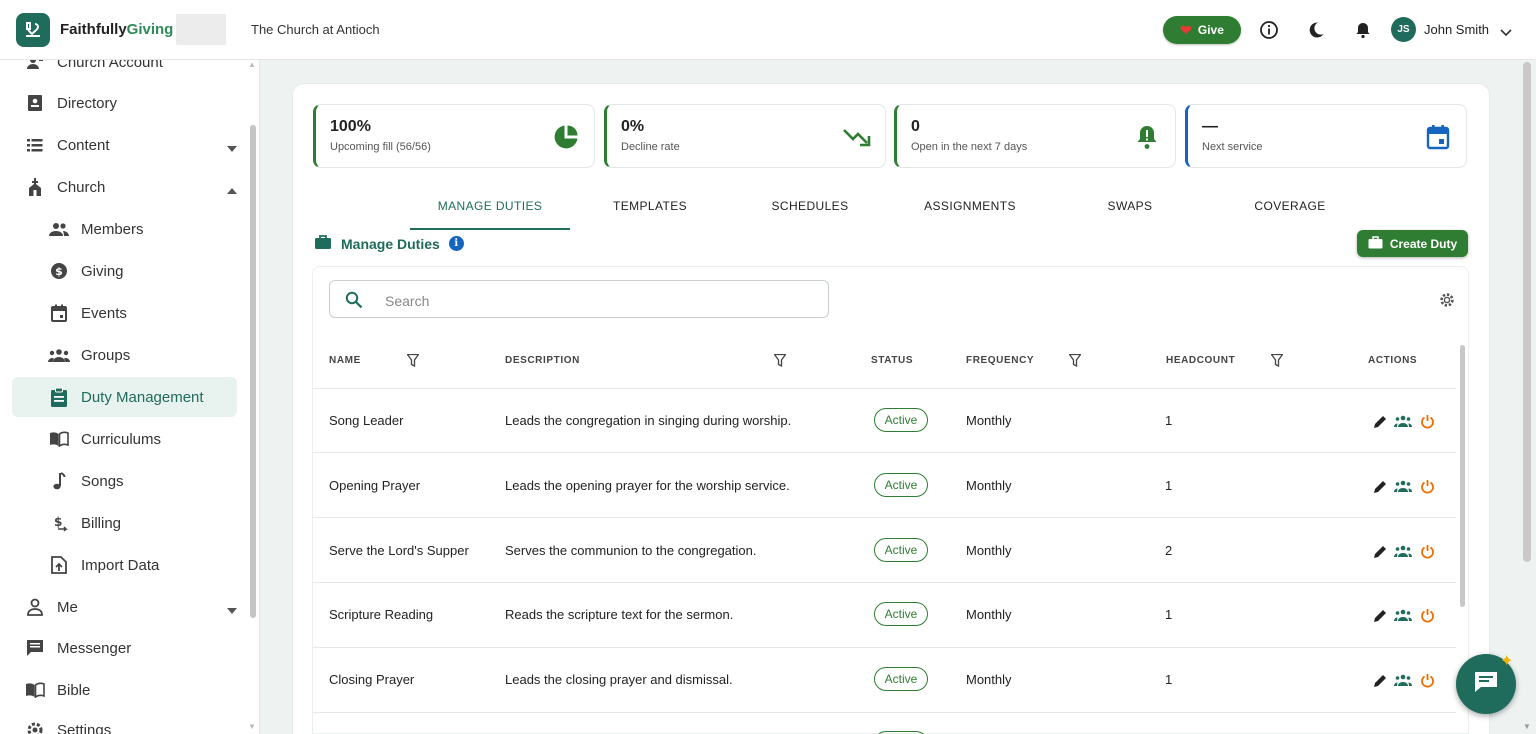  I want to click on heart-icon: ❤, so click(1186, 30).